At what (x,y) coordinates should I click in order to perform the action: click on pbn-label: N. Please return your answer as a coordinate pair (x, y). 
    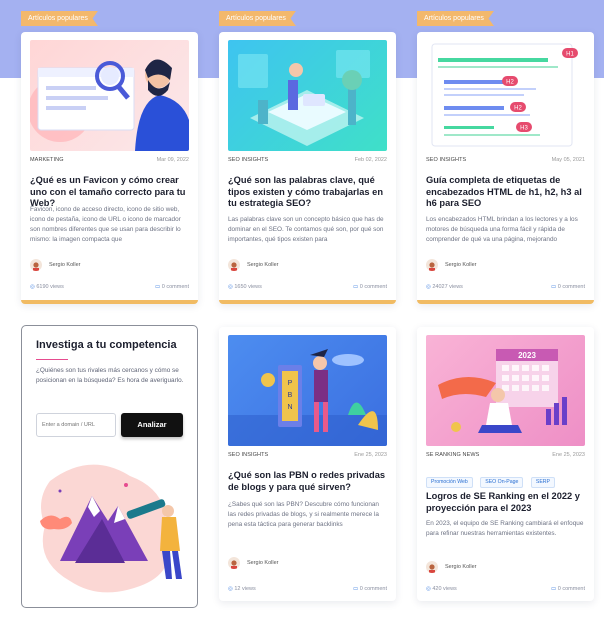
    Looking at the image, I should click on (289, 407).